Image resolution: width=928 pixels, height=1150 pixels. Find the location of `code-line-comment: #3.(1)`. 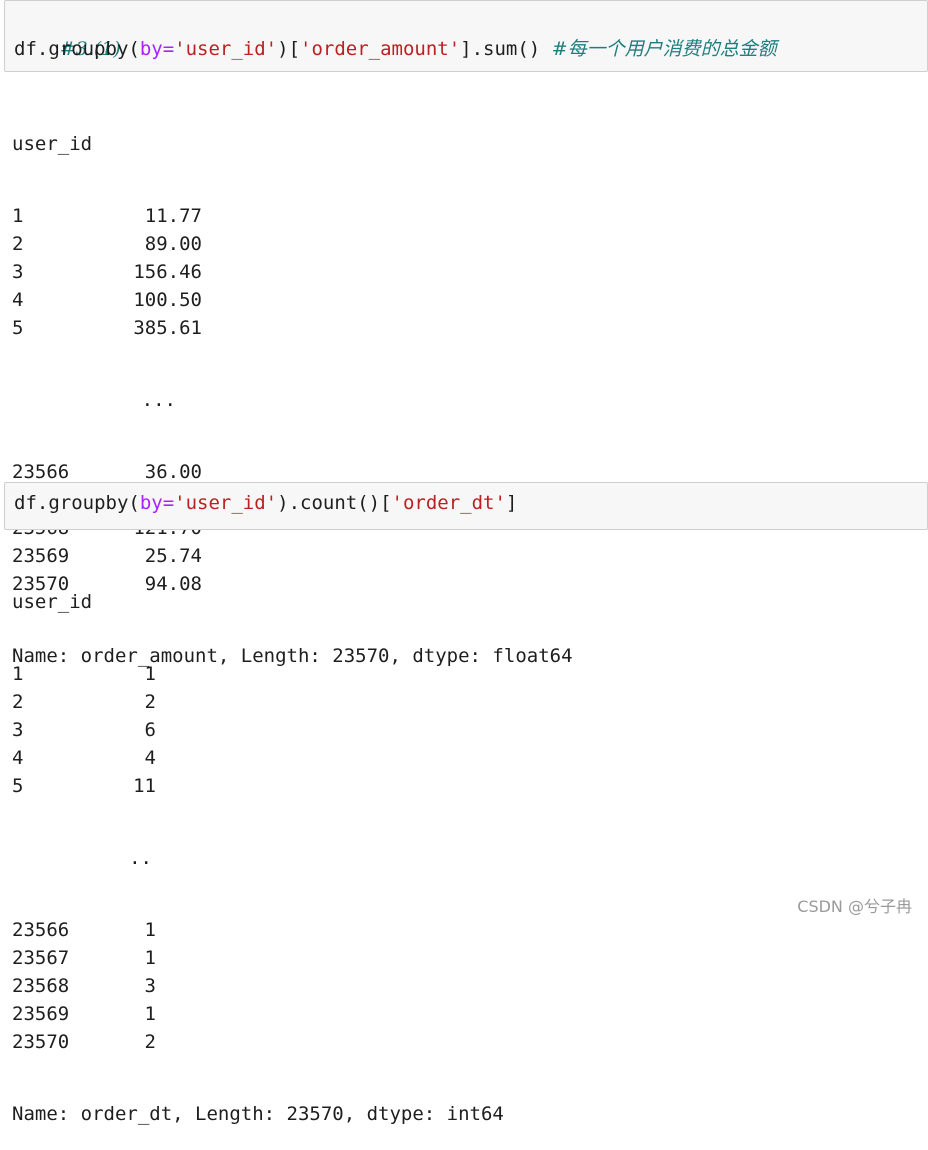

code-line-comment: #3.(1) is located at coordinates (466, 33).